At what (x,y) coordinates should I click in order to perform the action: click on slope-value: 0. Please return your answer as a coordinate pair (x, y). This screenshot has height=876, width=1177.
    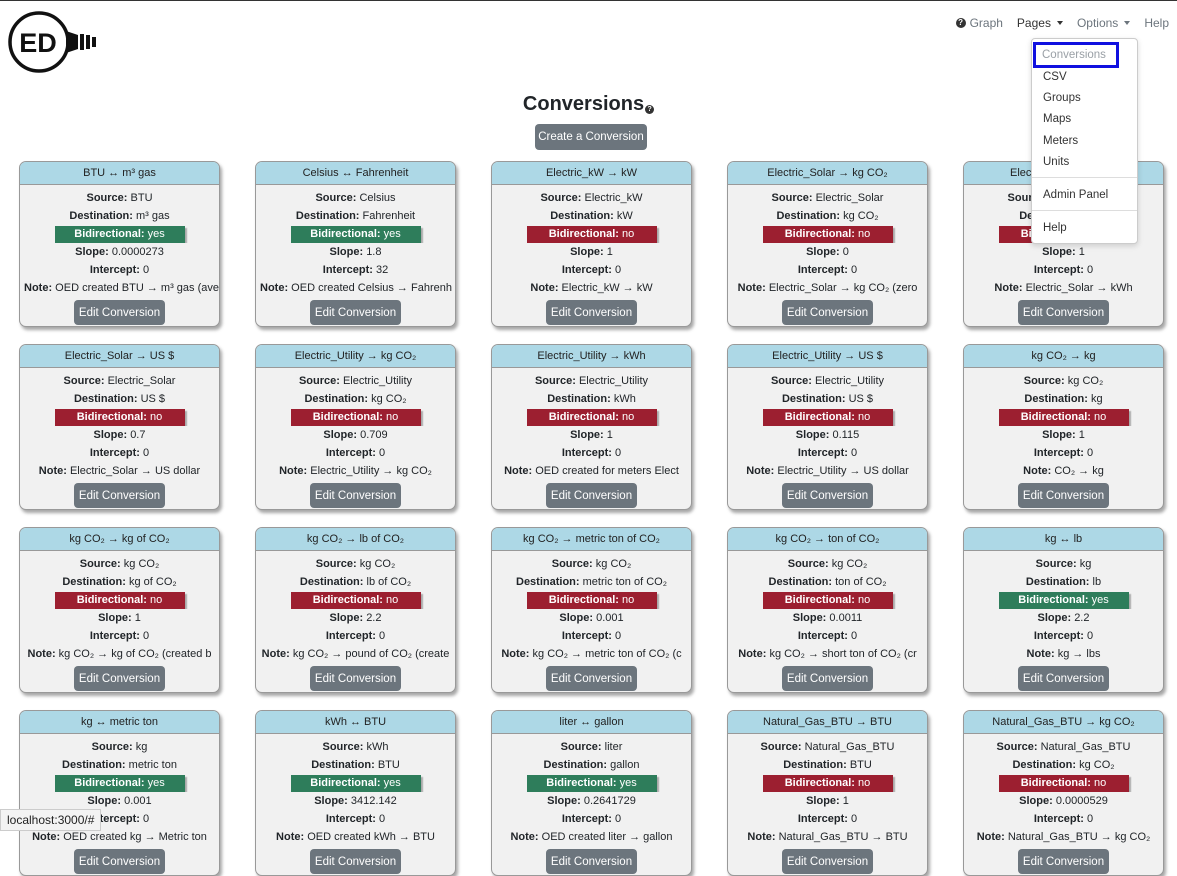
    Looking at the image, I should click on (845, 252).